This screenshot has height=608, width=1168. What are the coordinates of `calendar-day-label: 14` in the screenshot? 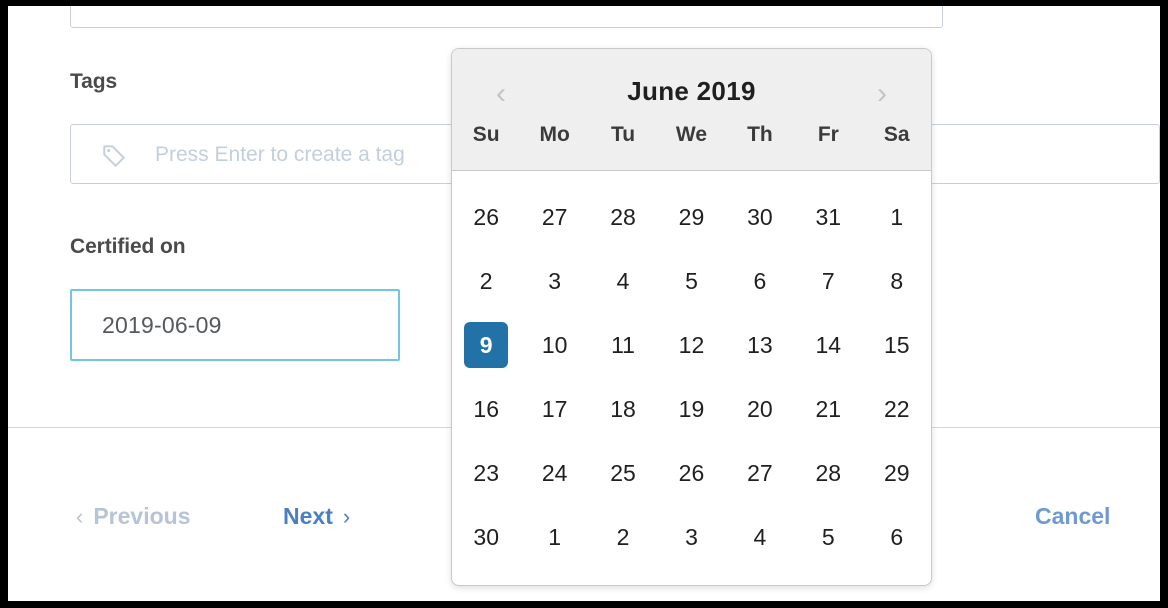 It's located at (828, 344).